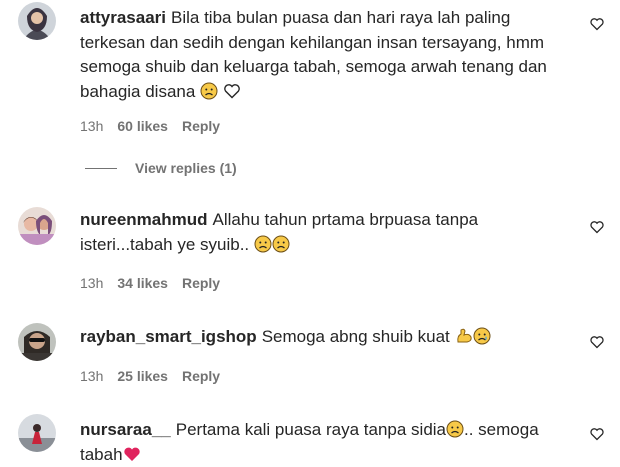 The height and width of the screenshot is (467, 620). I want to click on like-count: 25 likes, so click(142, 376).